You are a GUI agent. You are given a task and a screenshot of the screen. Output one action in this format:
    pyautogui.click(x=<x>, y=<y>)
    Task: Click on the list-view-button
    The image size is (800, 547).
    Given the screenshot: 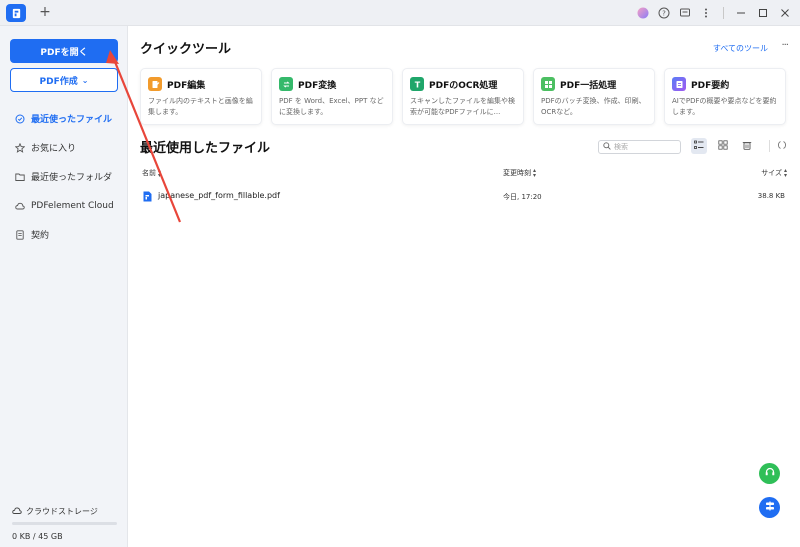 What is the action you would take?
    pyautogui.click(x=699, y=146)
    